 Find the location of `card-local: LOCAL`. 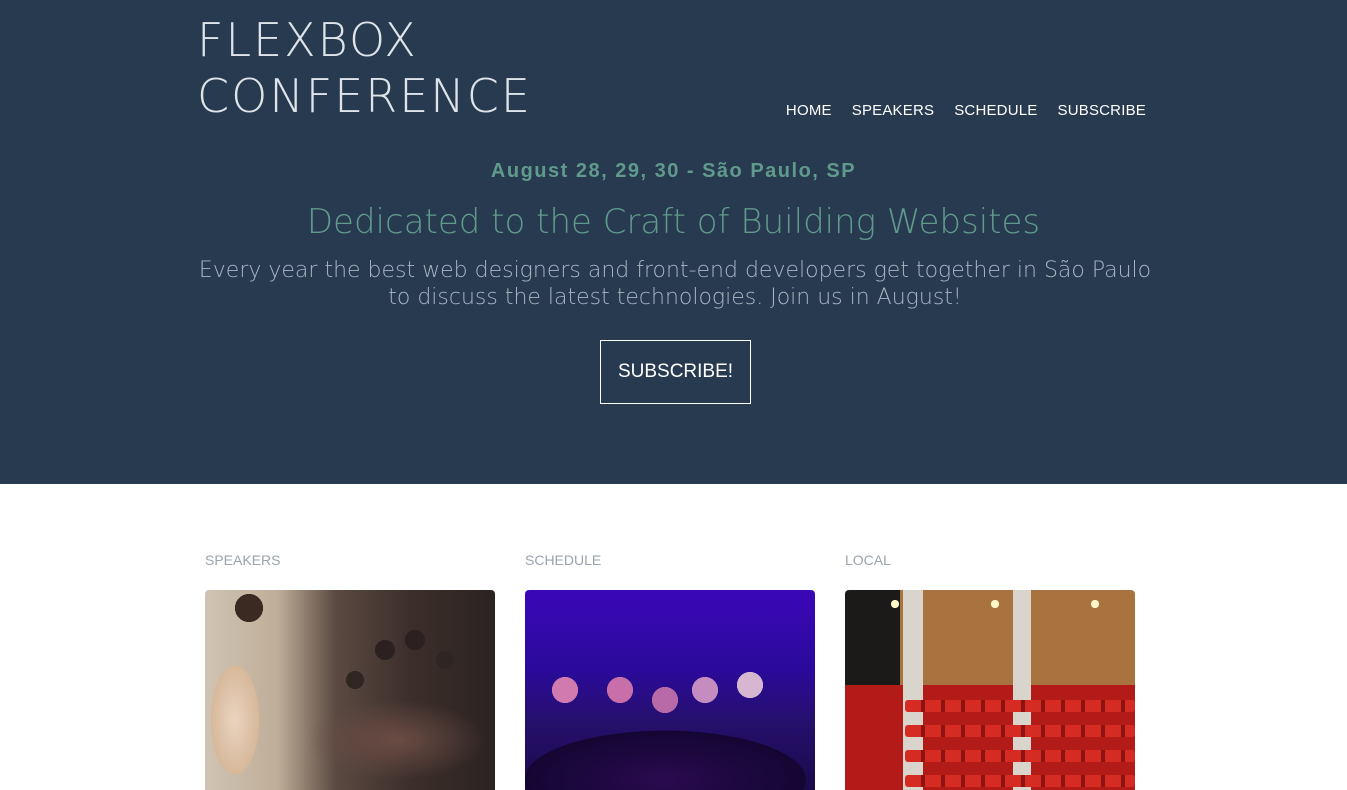

card-local: LOCAL is located at coordinates (990, 671).